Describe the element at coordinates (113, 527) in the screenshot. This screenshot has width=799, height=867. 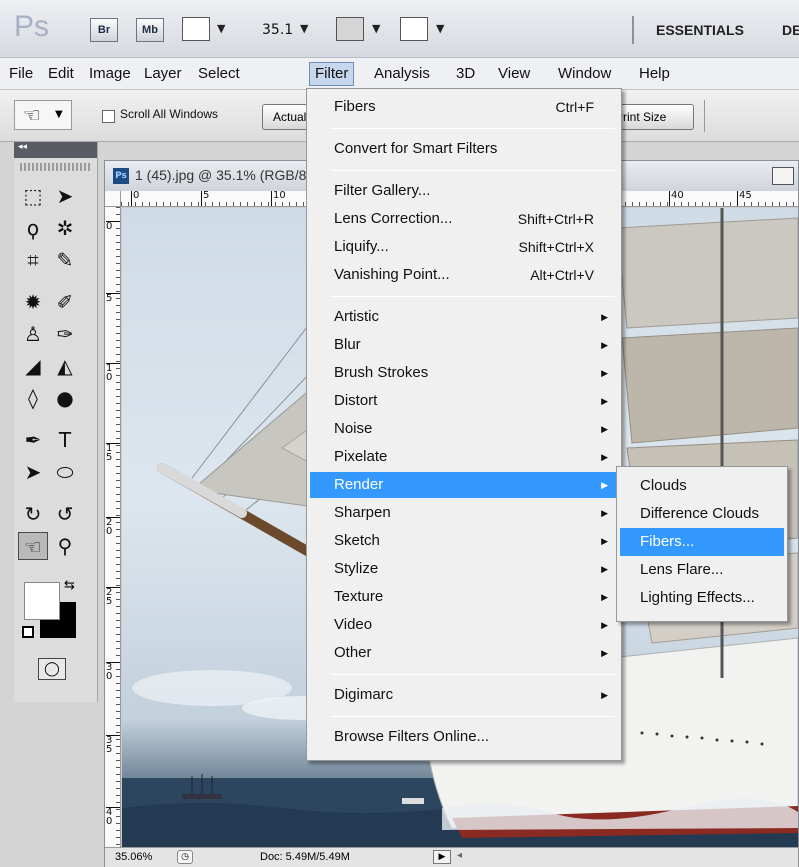
I see `vertical-ruler: 0 5 1 0 1 5 2 0 2 5 3 0 3 5 4 0` at that location.